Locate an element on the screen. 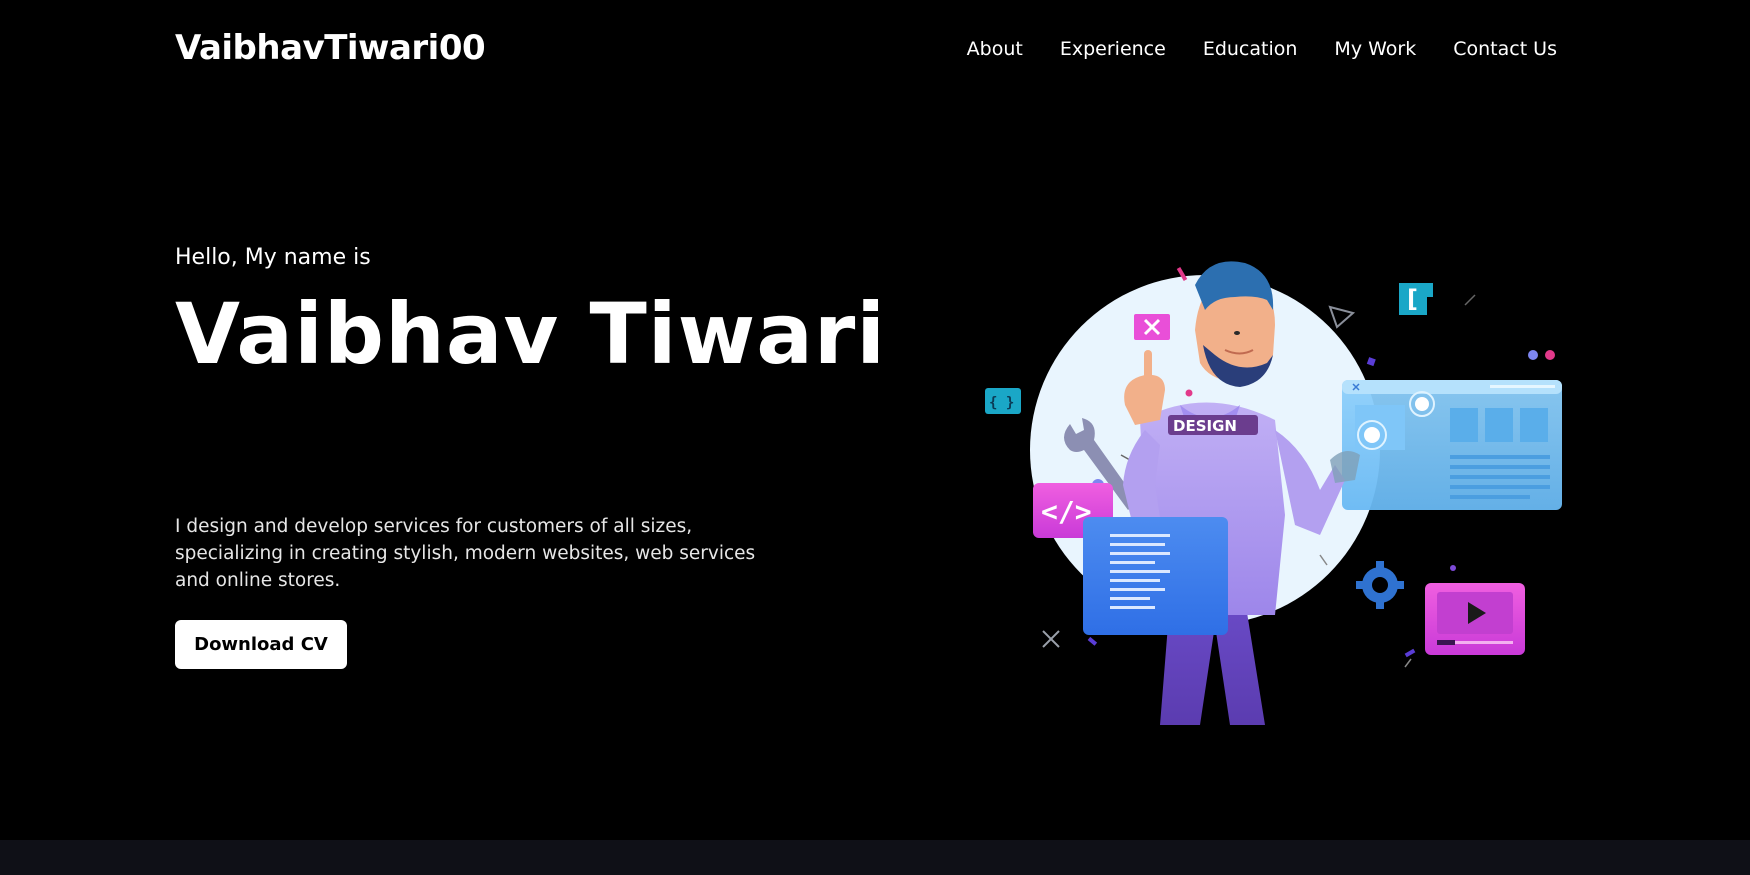  nav-link-my-work: My Work is located at coordinates (1375, 49).